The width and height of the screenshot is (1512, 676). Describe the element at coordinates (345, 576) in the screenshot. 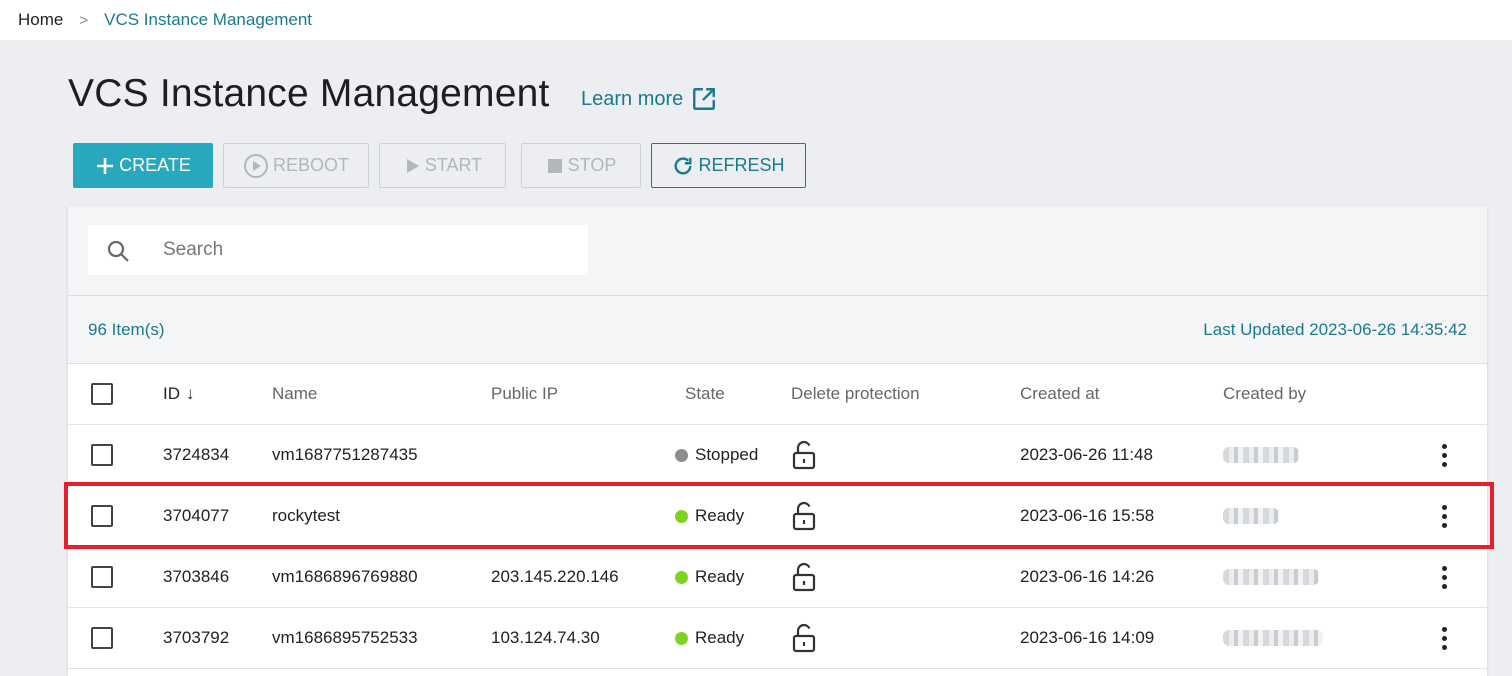

I see `row-name: vm1686896769880` at that location.